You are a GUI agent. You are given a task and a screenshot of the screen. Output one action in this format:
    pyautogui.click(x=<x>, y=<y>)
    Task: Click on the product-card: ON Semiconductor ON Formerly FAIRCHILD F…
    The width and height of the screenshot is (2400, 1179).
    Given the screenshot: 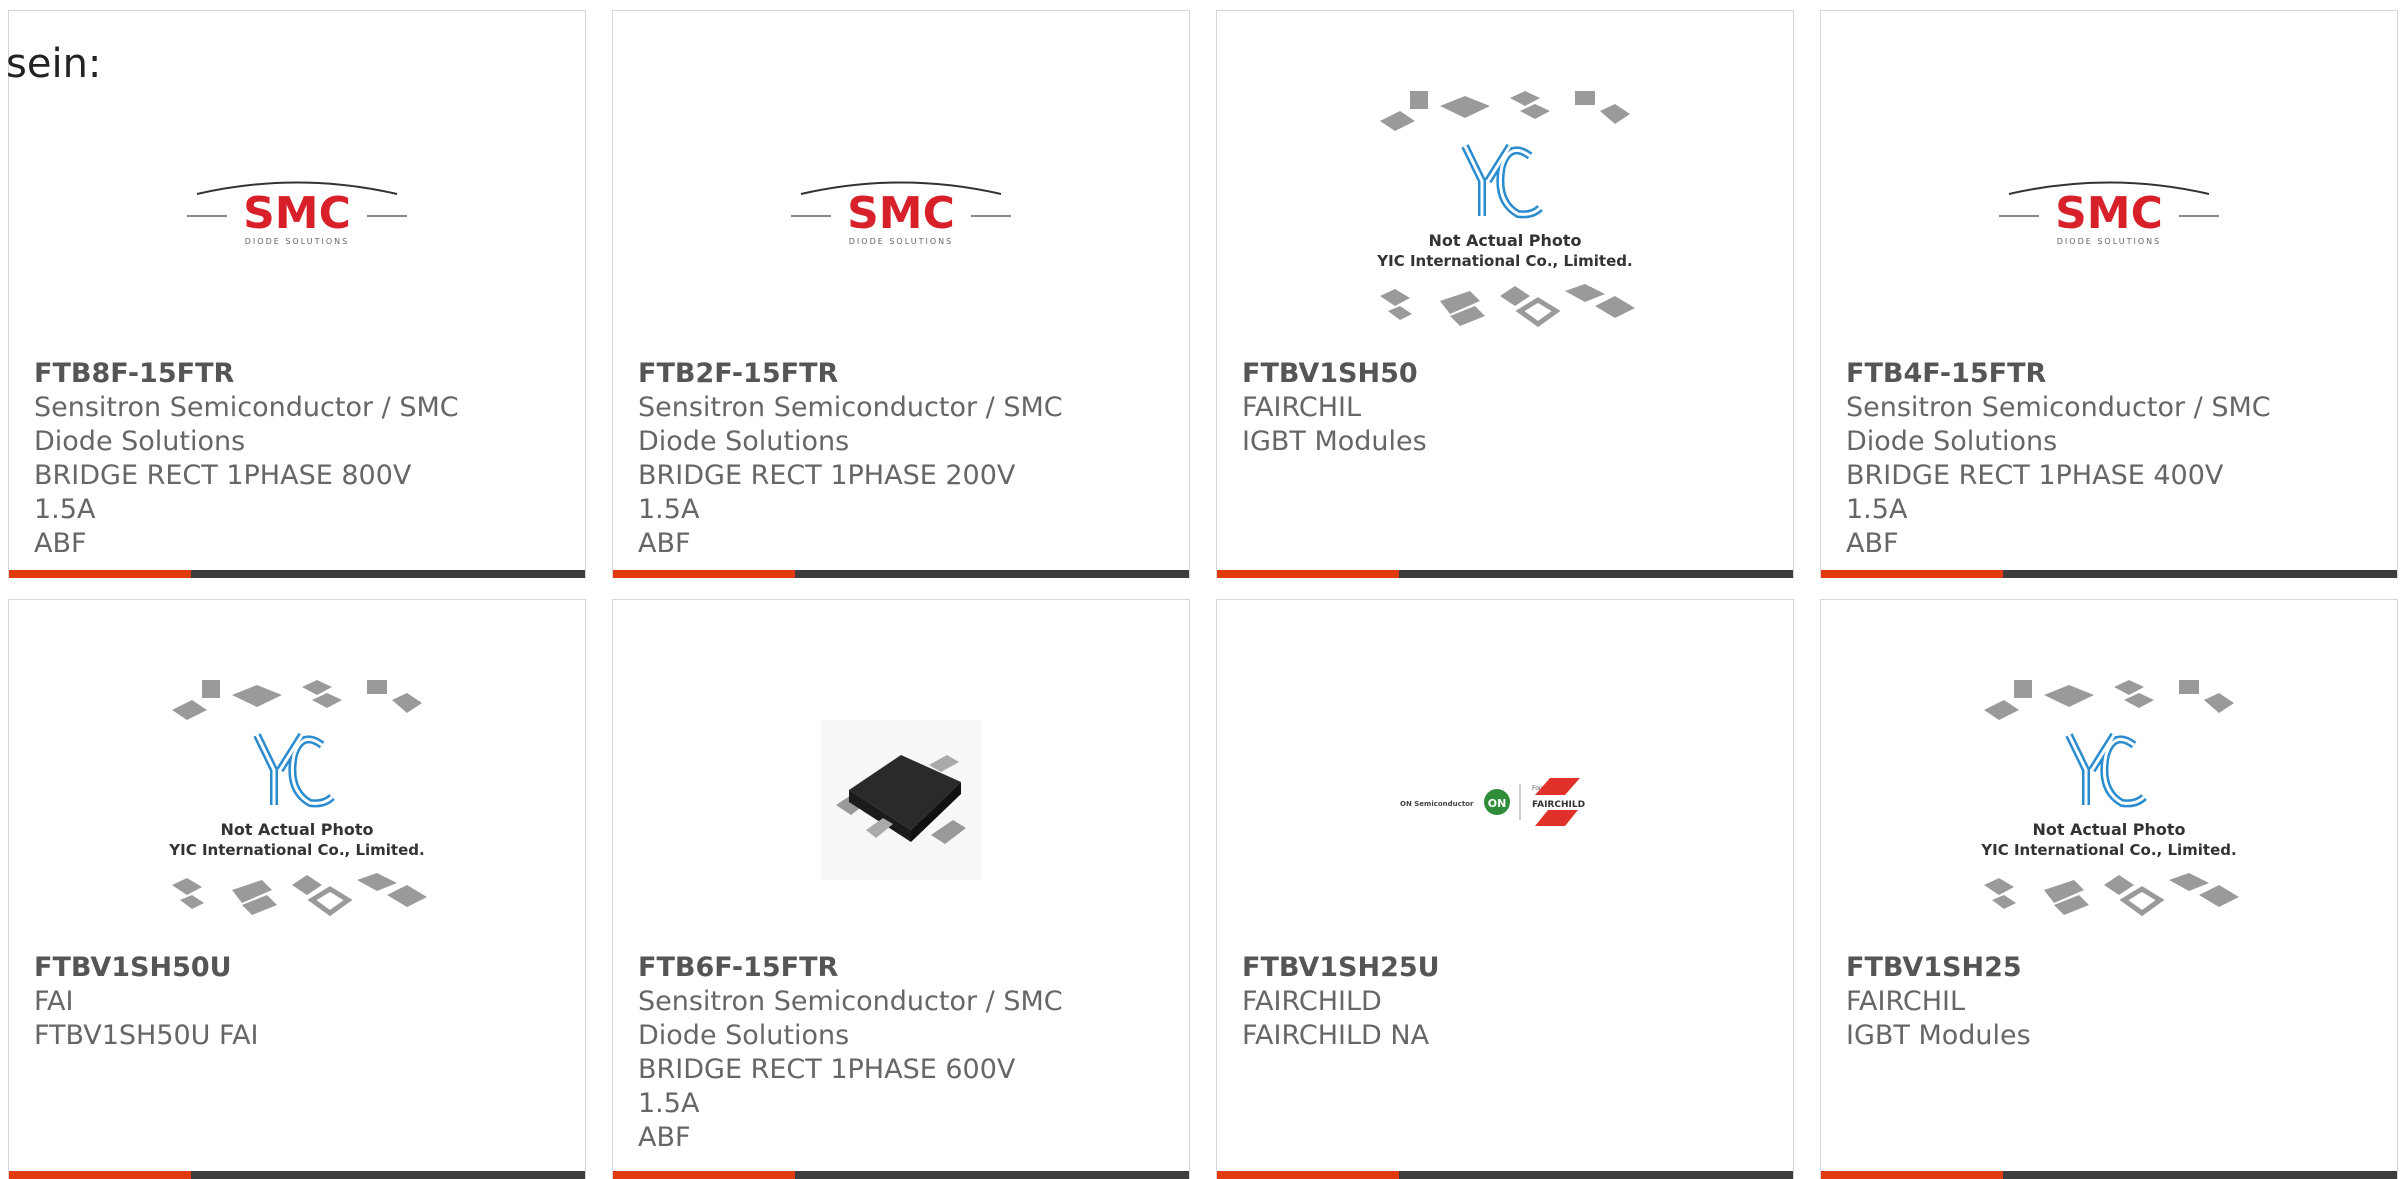 What is the action you would take?
    pyautogui.click(x=1505, y=889)
    